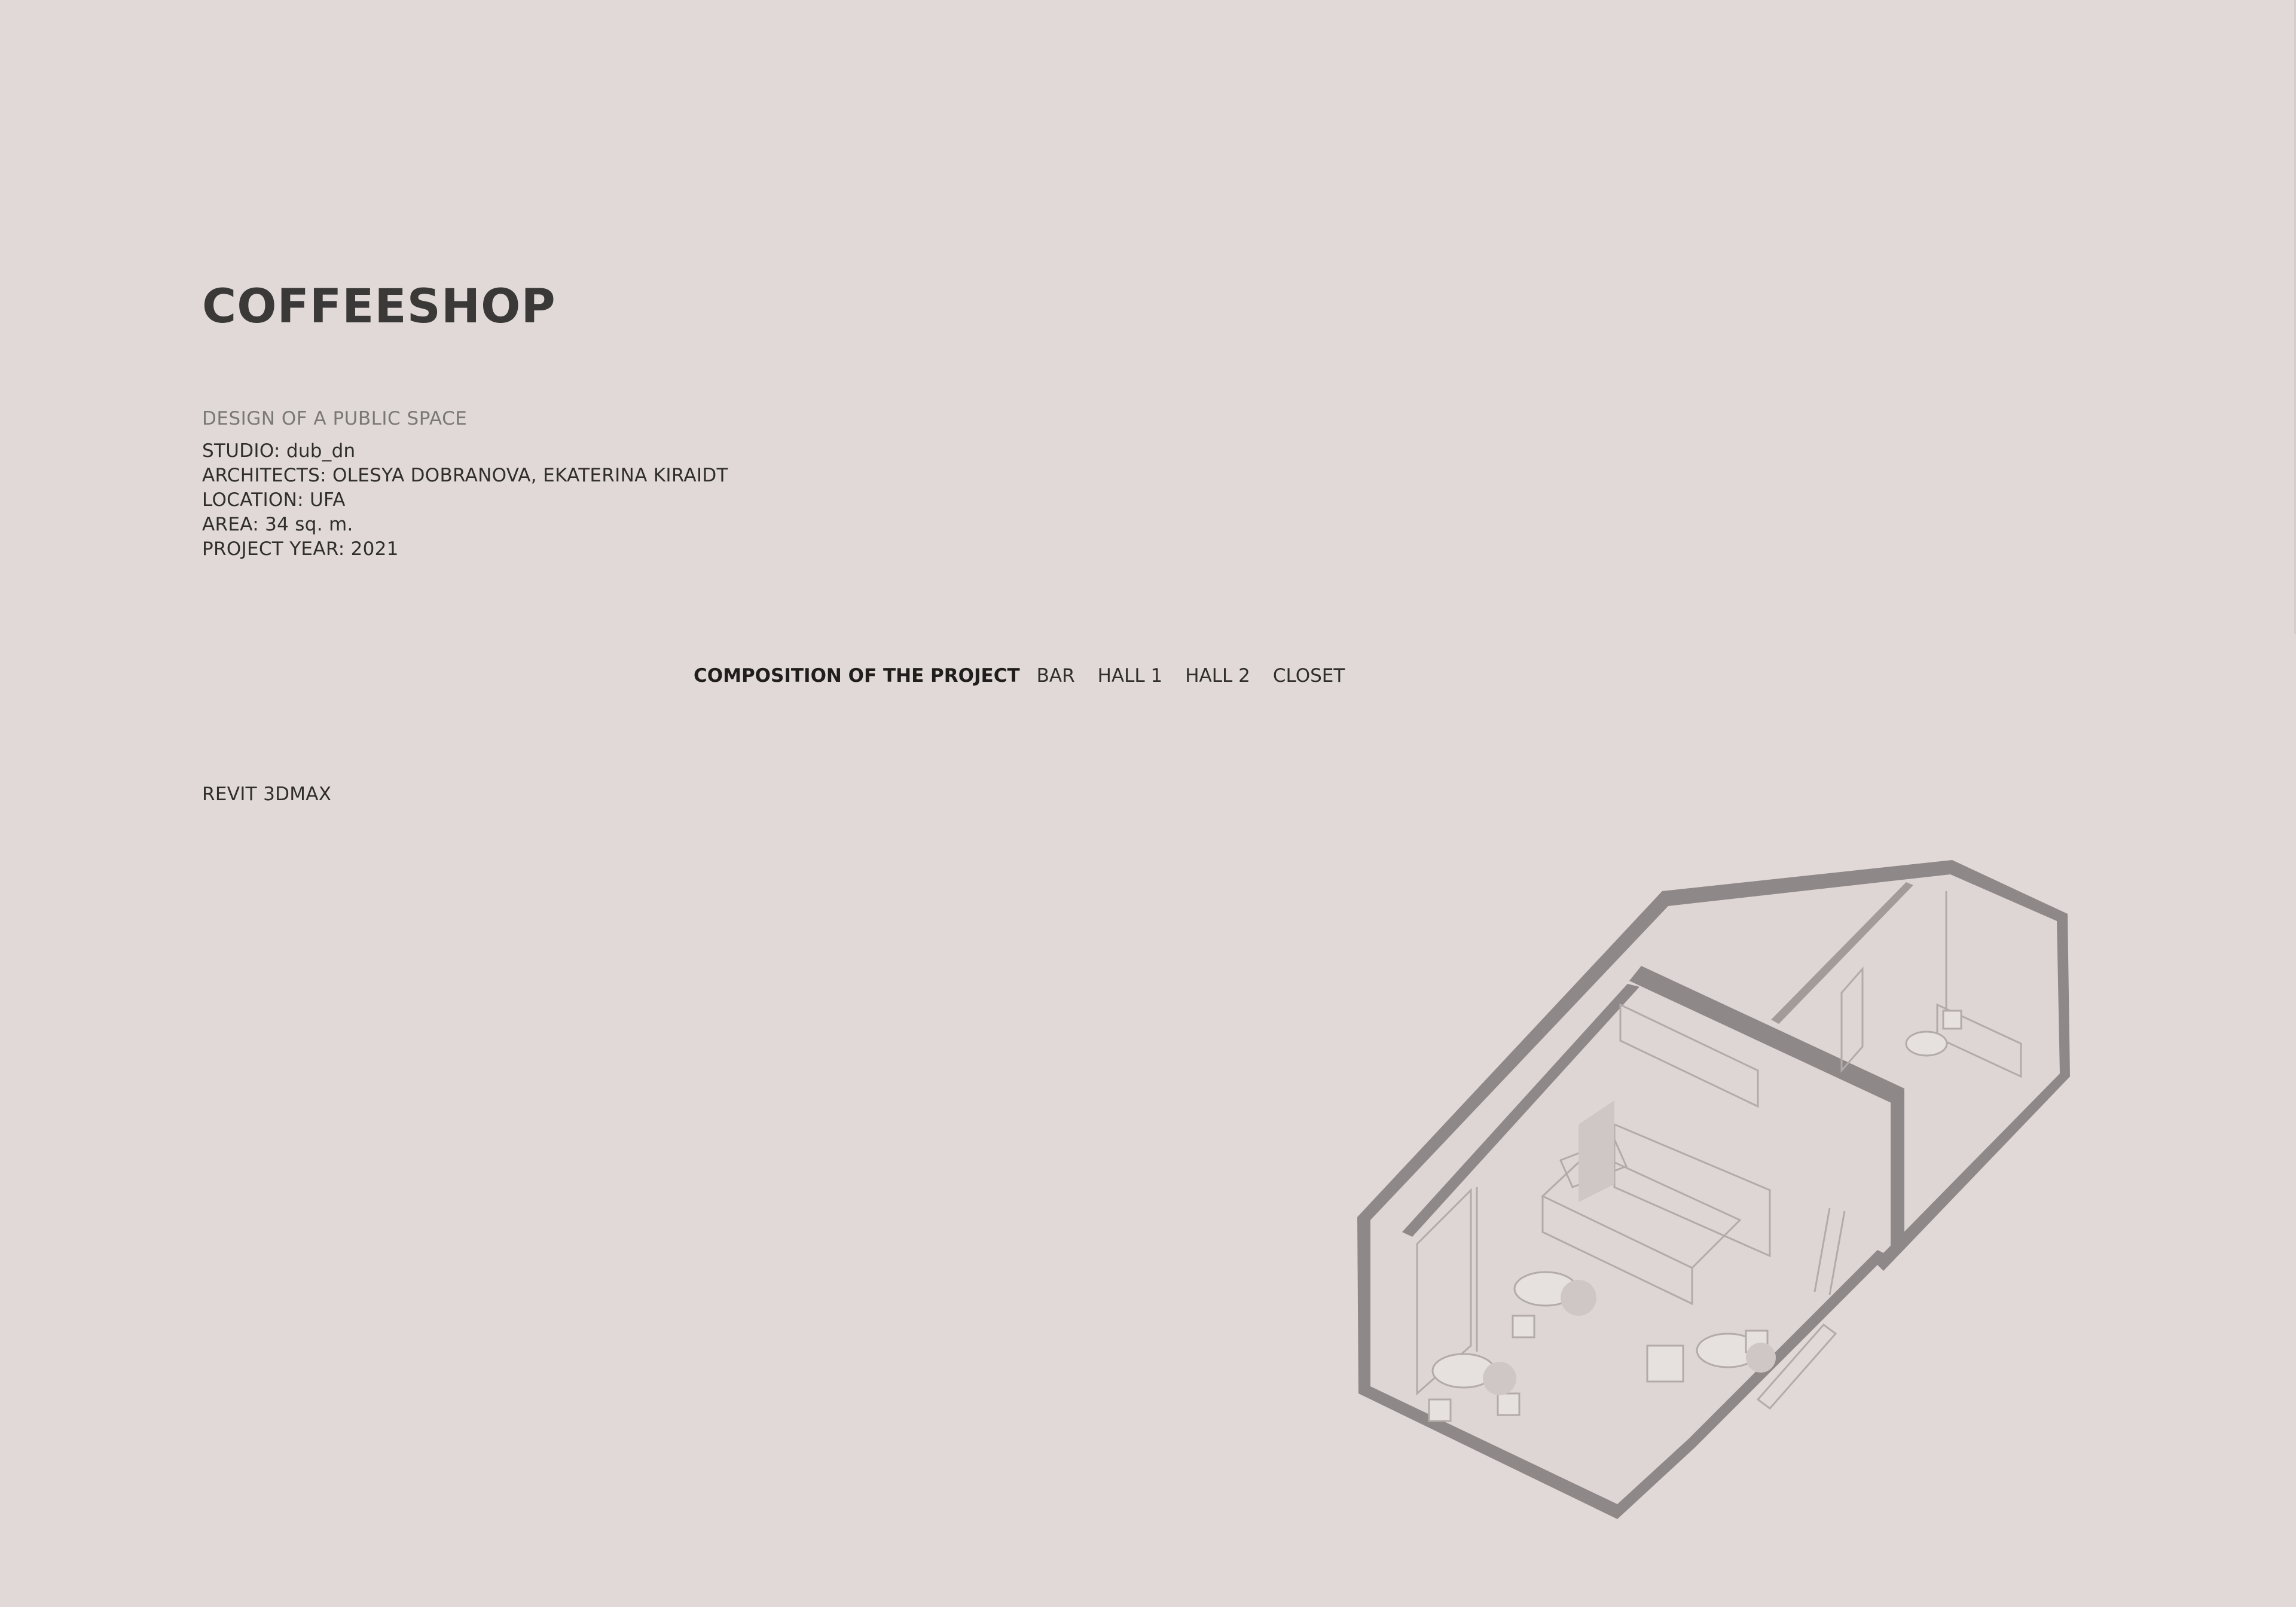 The width and height of the screenshot is (2296, 1607). I want to click on nav-item-bar: BAR, so click(1056, 676).